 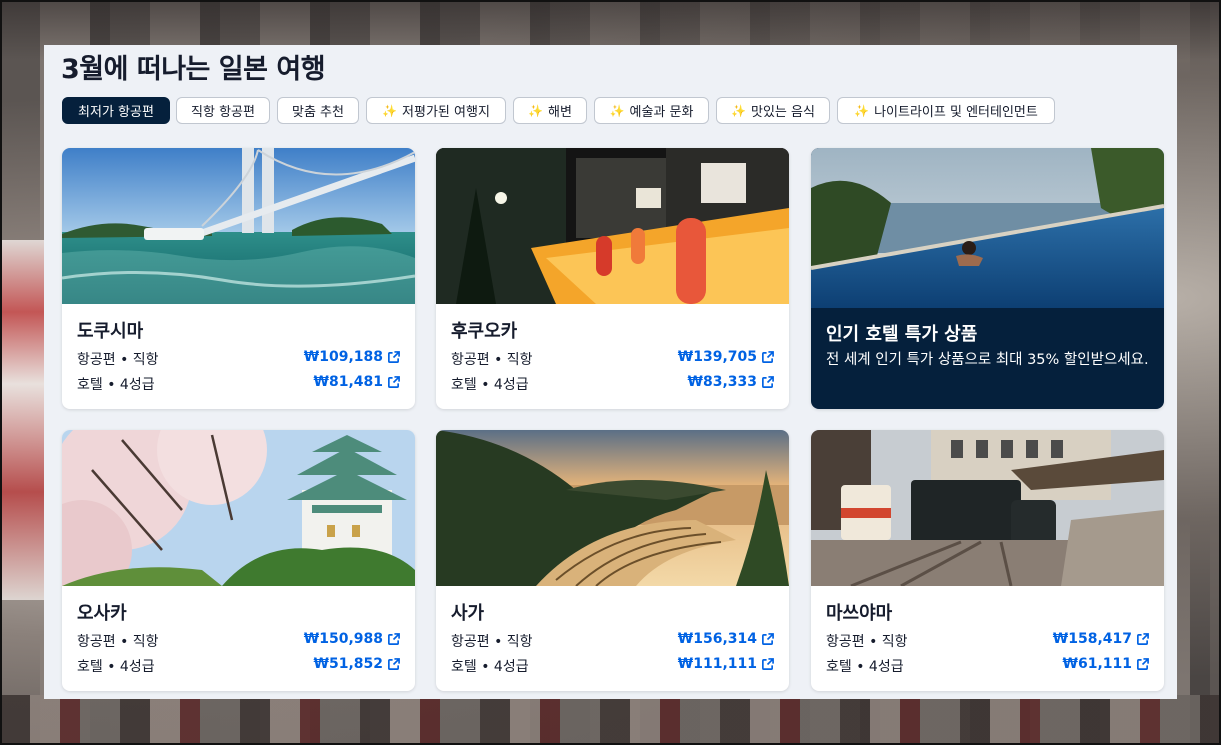 What do you see at coordinates (560, 112) in the screenshot?
I see `chip-label: 해변` at bounding box center [560, 112].